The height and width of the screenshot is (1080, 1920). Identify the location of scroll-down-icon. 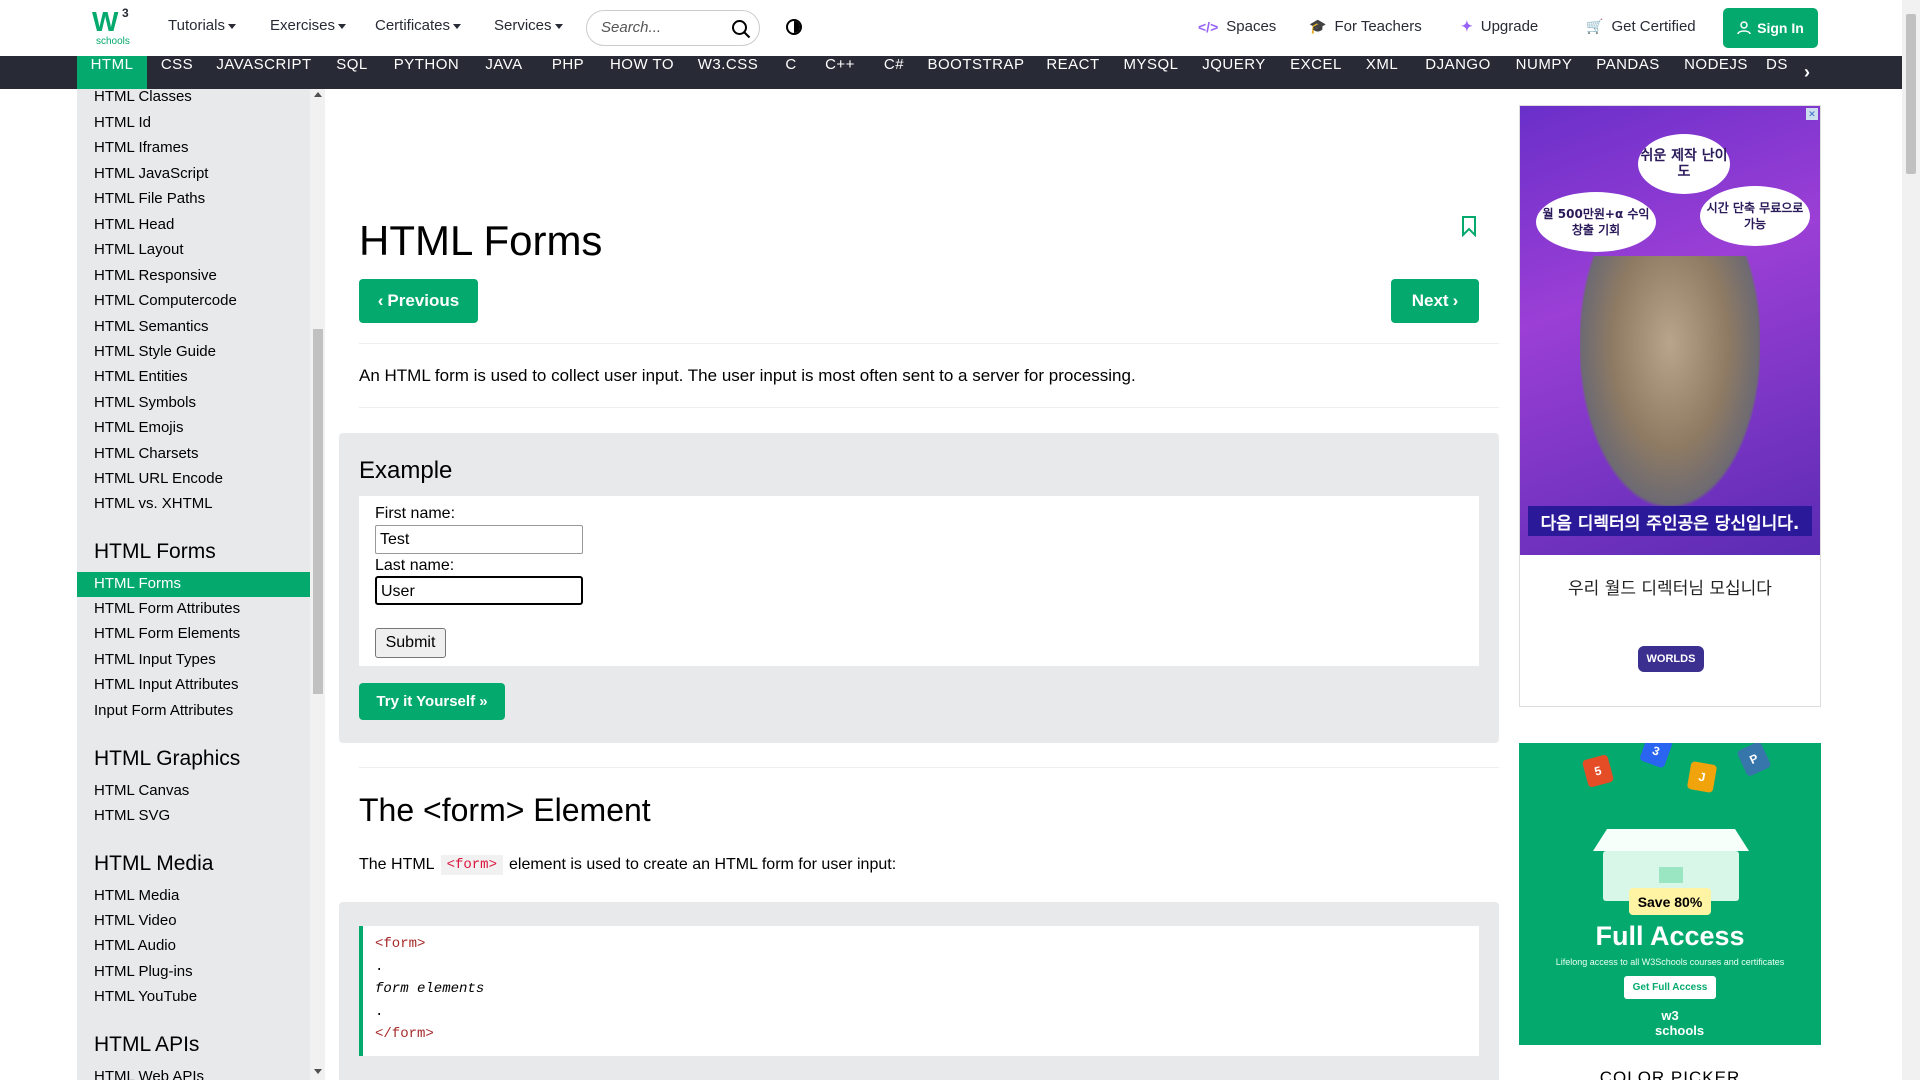
(318, 1071).